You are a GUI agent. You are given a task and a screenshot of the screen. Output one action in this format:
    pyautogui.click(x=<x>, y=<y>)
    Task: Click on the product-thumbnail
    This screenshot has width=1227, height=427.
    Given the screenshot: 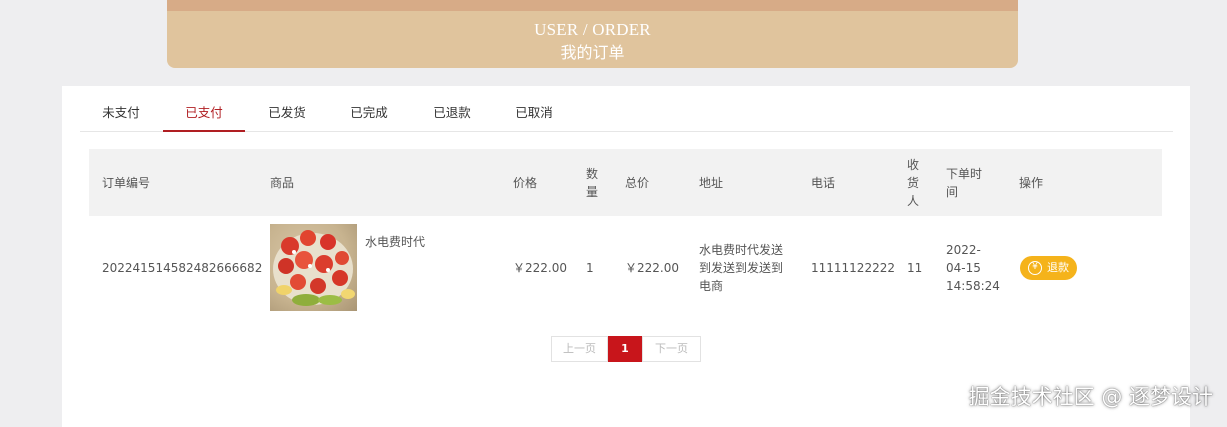 What is the action you would take?
    pyautogui.click(x=313, y=267)
    